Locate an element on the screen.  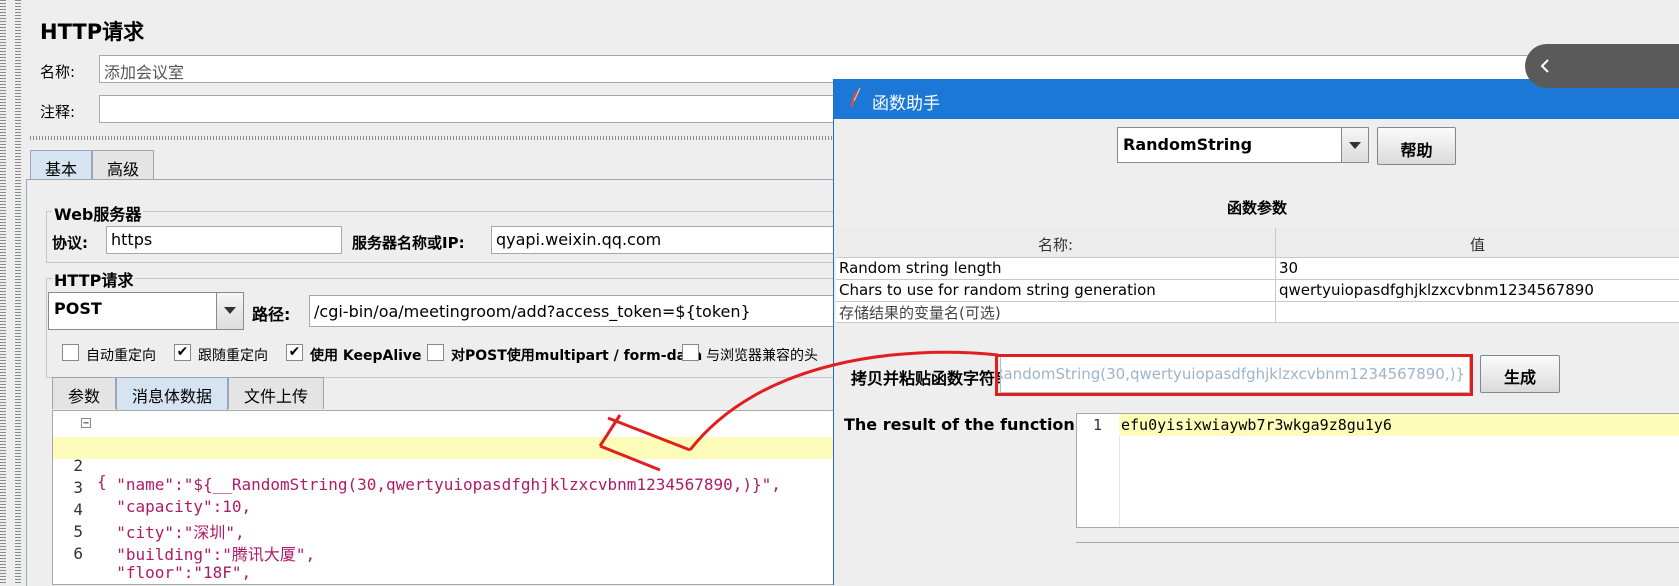
annotation-arrow is located at coordinates (798, 411).